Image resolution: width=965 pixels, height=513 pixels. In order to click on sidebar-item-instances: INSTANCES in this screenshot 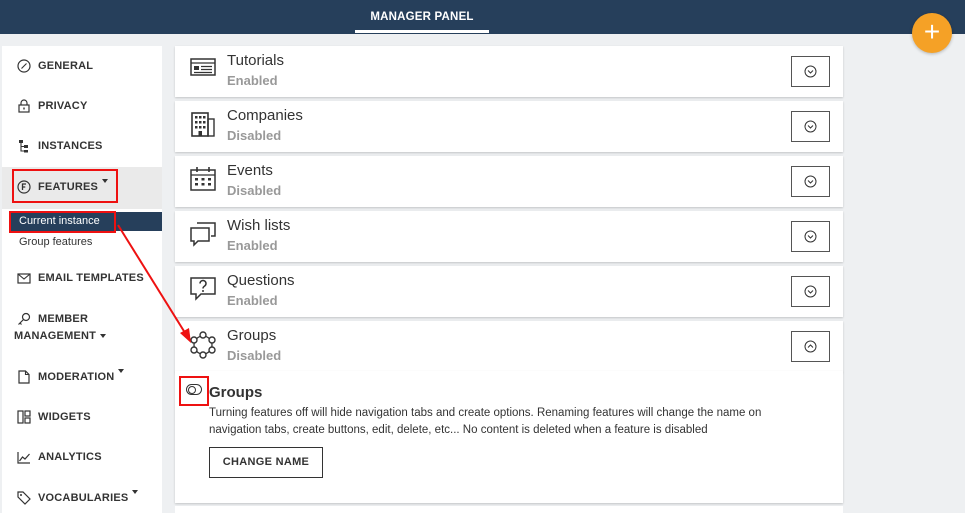, I will do `click(82, 146)`.